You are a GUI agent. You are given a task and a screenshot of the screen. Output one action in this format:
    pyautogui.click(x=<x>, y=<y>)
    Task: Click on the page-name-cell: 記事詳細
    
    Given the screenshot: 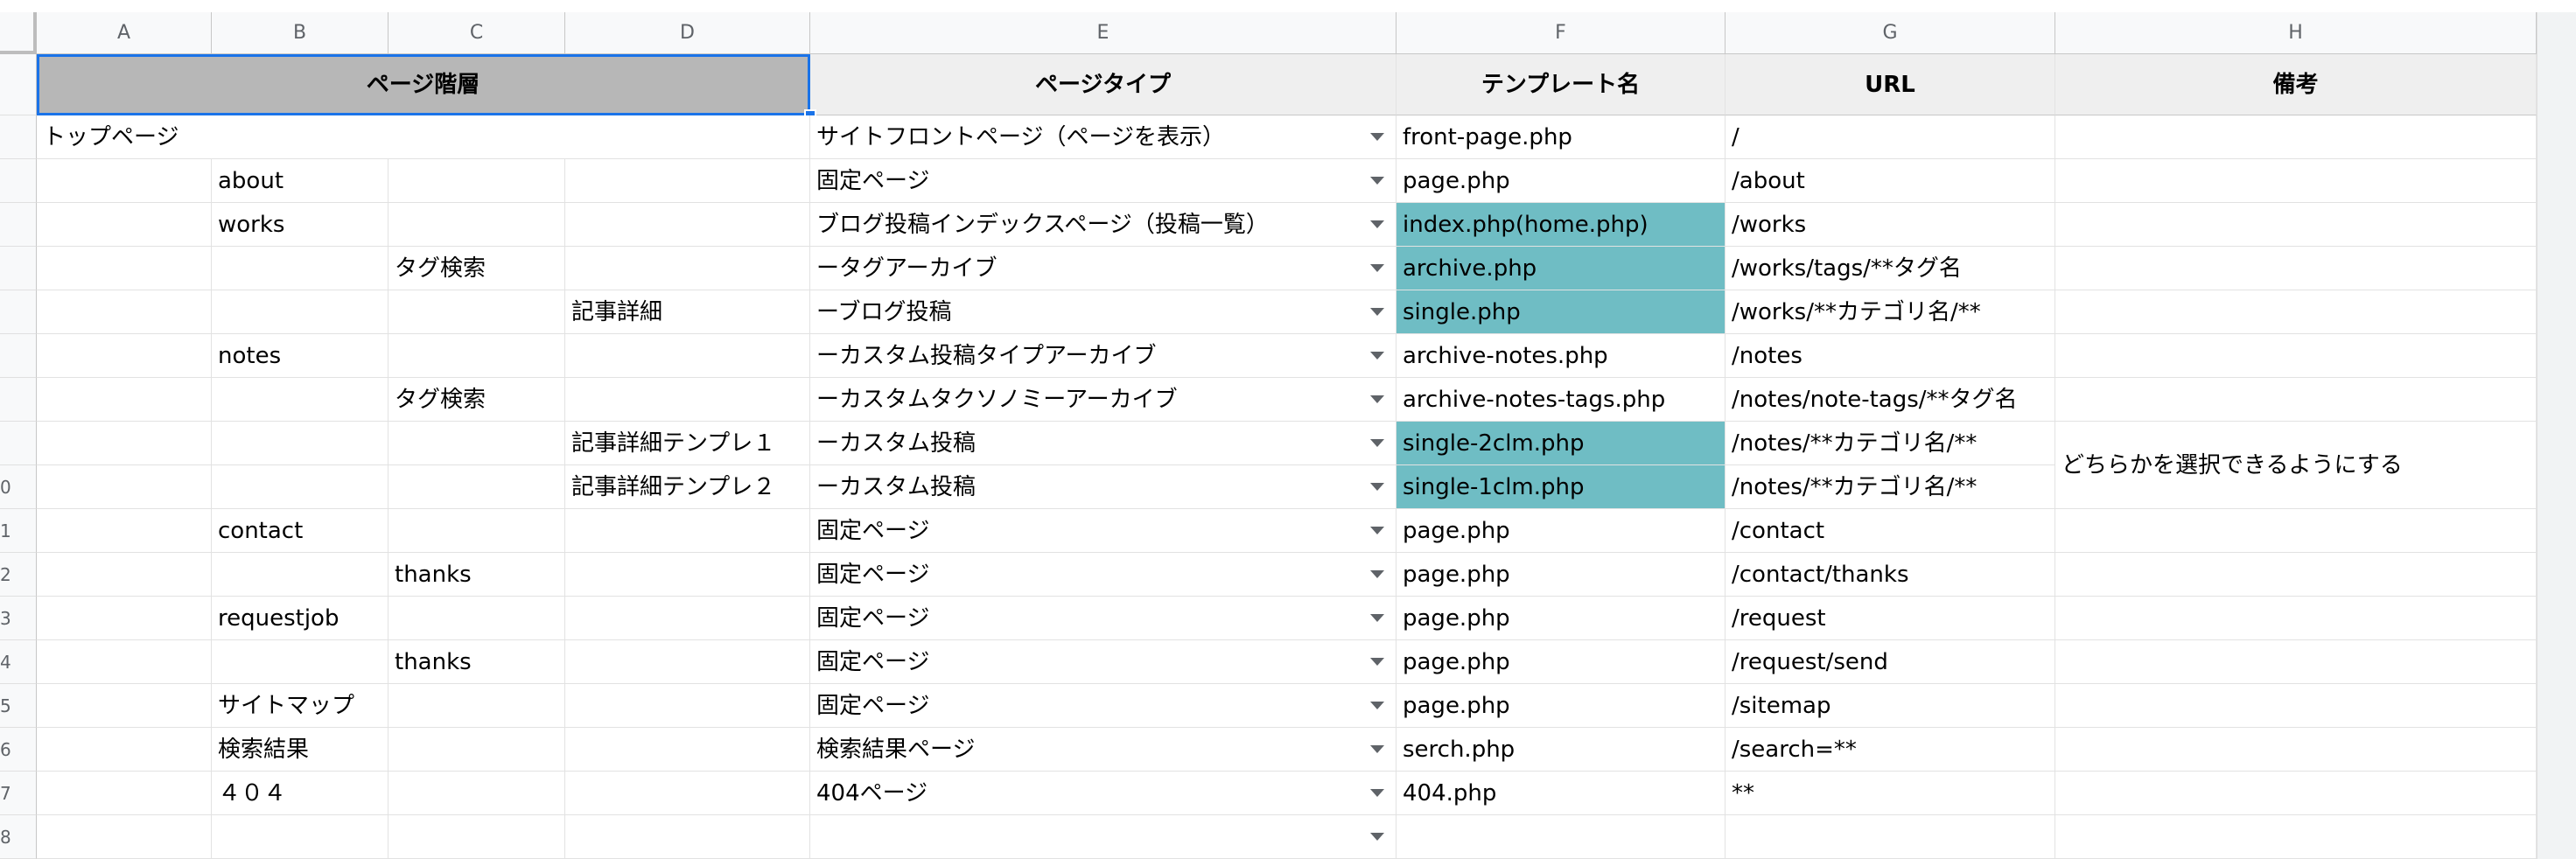 What is the action you would take?
    pyautogui.click(x=687, y=312)
    